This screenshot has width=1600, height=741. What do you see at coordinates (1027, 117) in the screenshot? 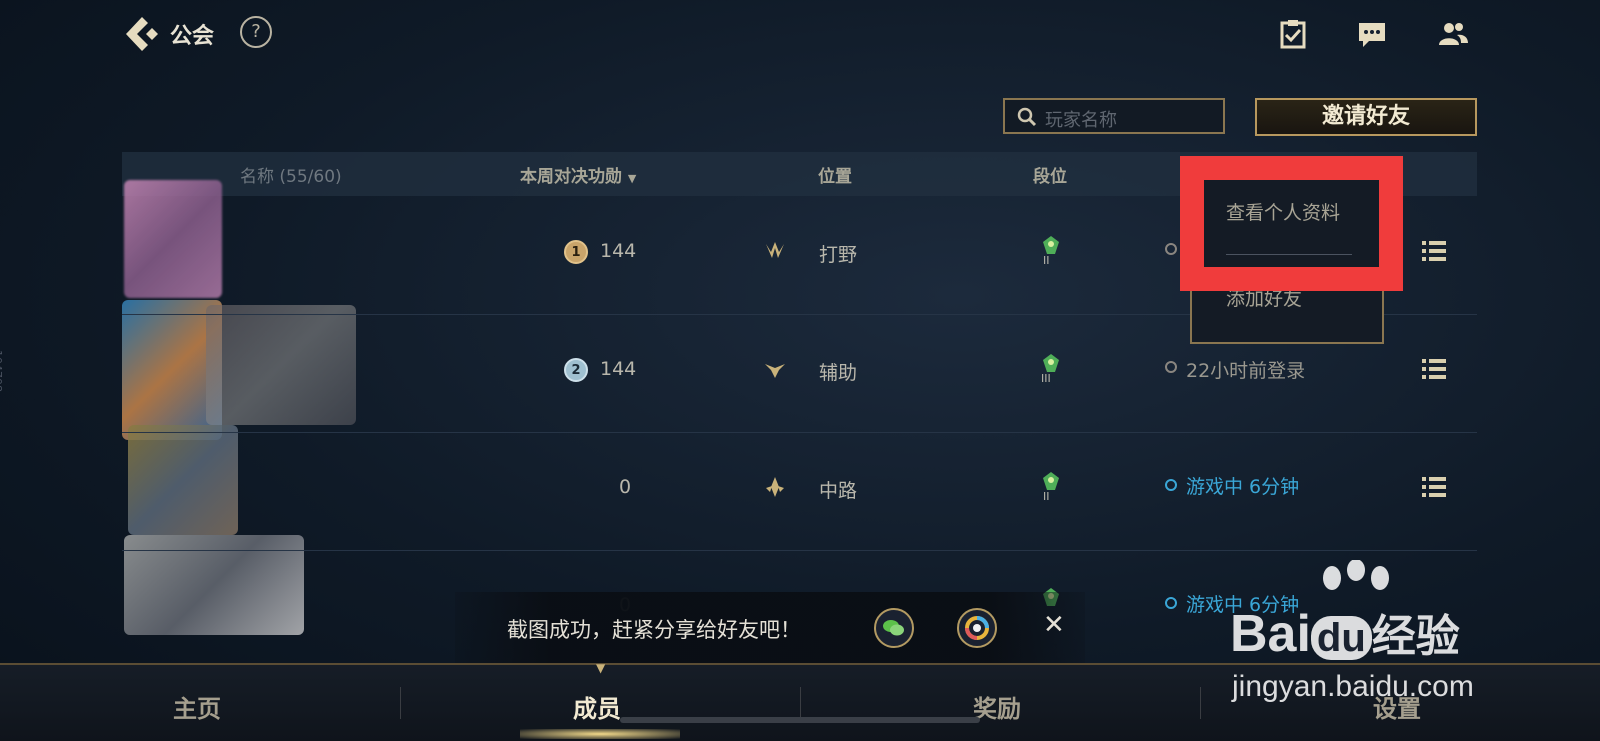
I see `search-icon` at bounding box center [1027, 117].